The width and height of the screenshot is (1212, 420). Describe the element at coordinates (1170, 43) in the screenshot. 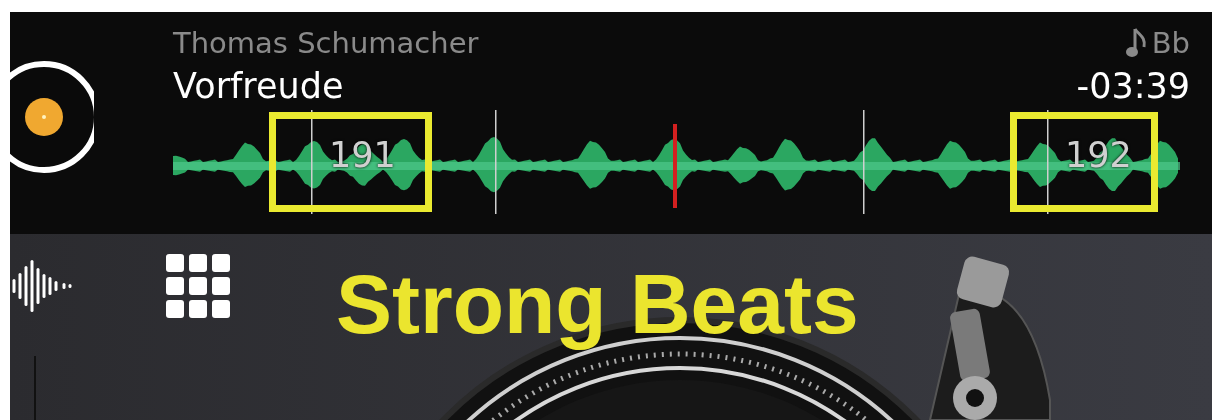

I see `musical-key: Bb` at that location.